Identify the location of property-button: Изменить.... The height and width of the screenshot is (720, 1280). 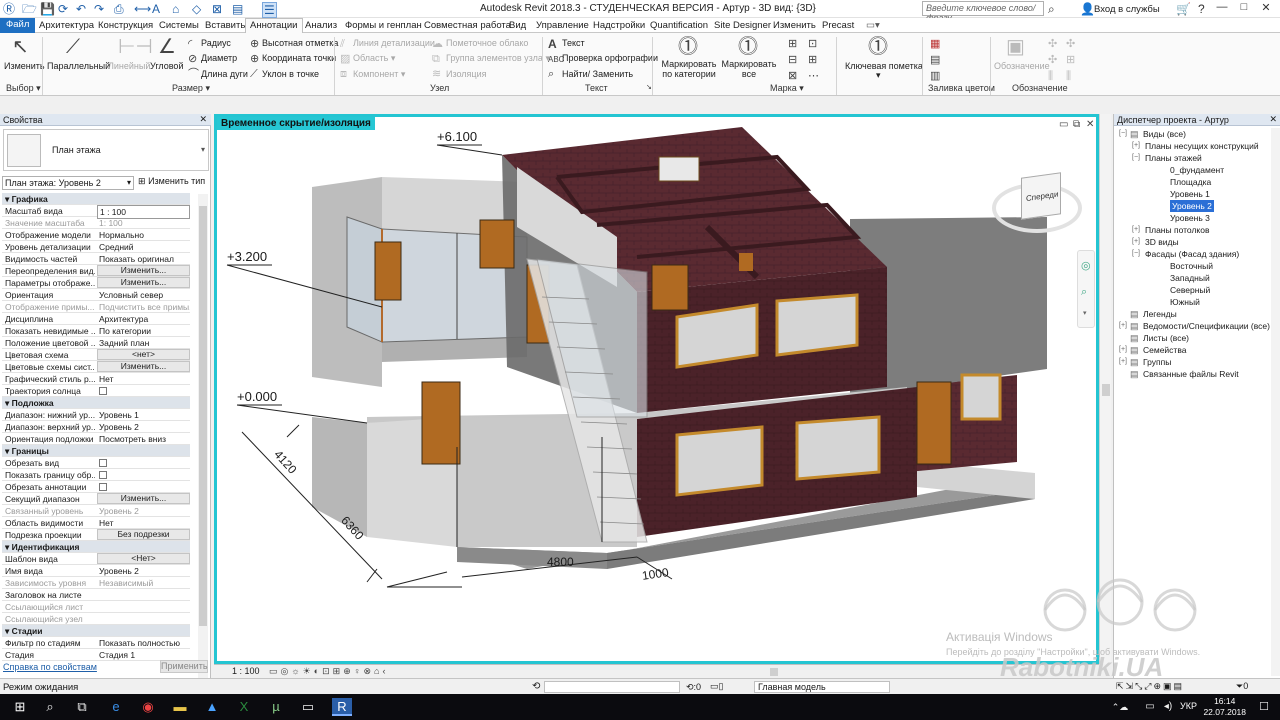
(143, 498).